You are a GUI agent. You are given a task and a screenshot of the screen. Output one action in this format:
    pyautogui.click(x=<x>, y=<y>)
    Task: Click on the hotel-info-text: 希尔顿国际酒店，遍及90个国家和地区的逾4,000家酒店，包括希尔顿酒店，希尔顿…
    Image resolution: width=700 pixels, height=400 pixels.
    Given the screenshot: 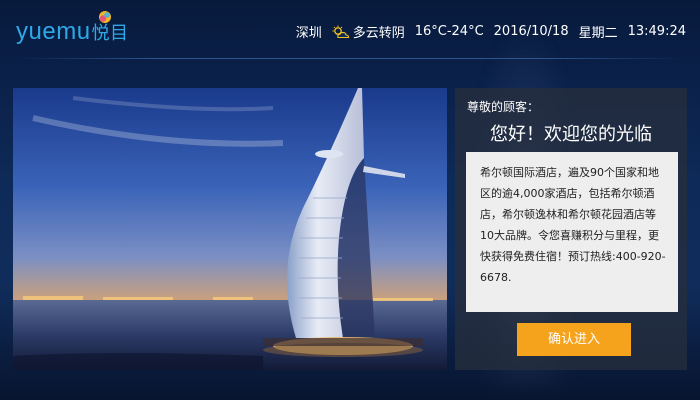 What is the action you would take?
    pyautogui.click(x=573, y=225)
    